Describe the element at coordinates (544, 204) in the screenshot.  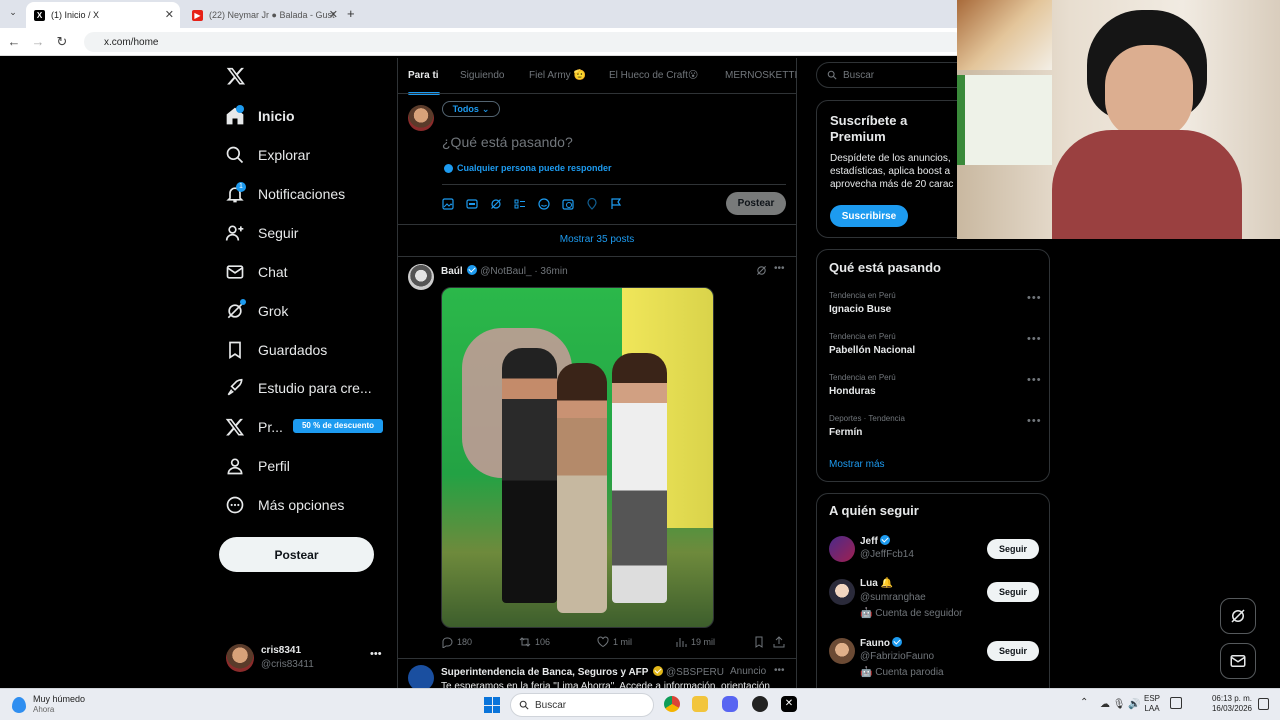
I see `emoji-icon` at that location.